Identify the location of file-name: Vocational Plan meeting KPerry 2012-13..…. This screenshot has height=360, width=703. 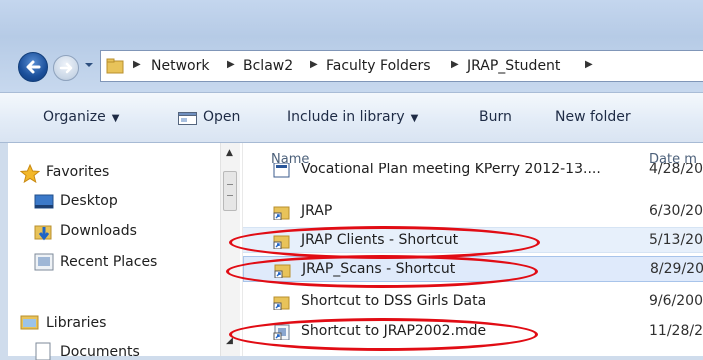
(451, 170).